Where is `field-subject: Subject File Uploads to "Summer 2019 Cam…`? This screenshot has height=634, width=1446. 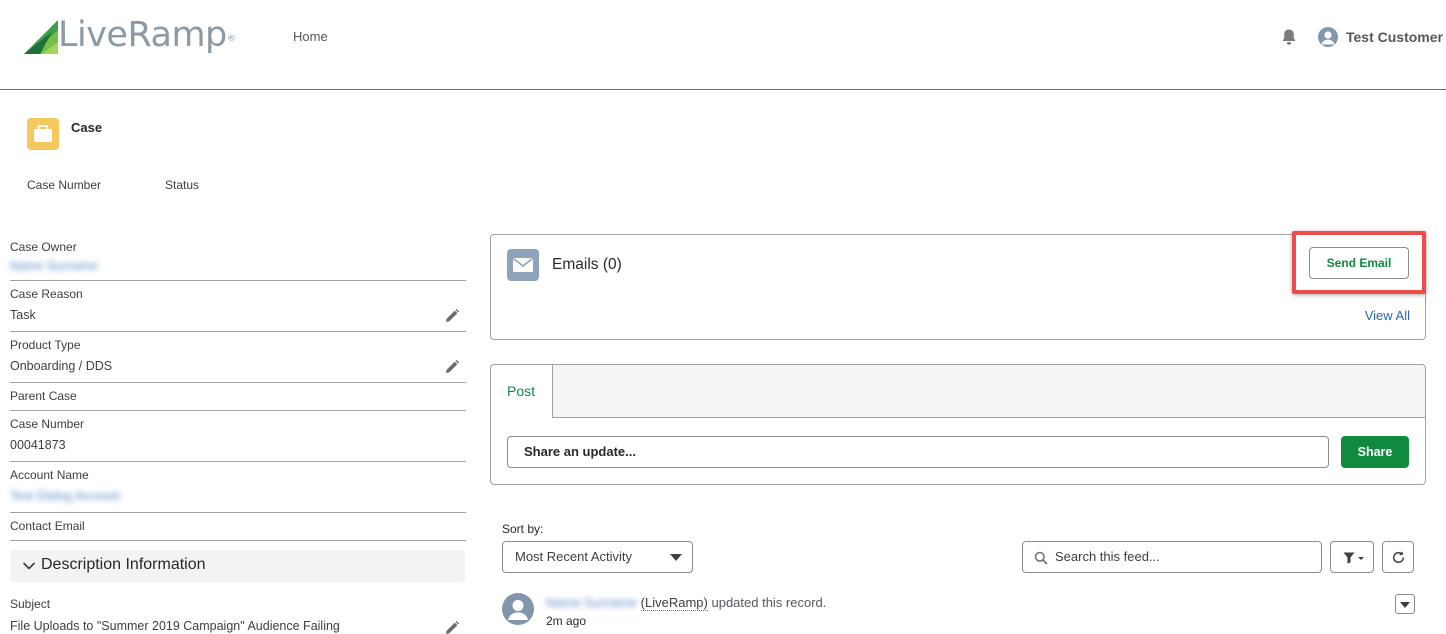 field-subject: Subject File Uploads to "Summer 2019 Cam… is located at coordinates (238, 615).